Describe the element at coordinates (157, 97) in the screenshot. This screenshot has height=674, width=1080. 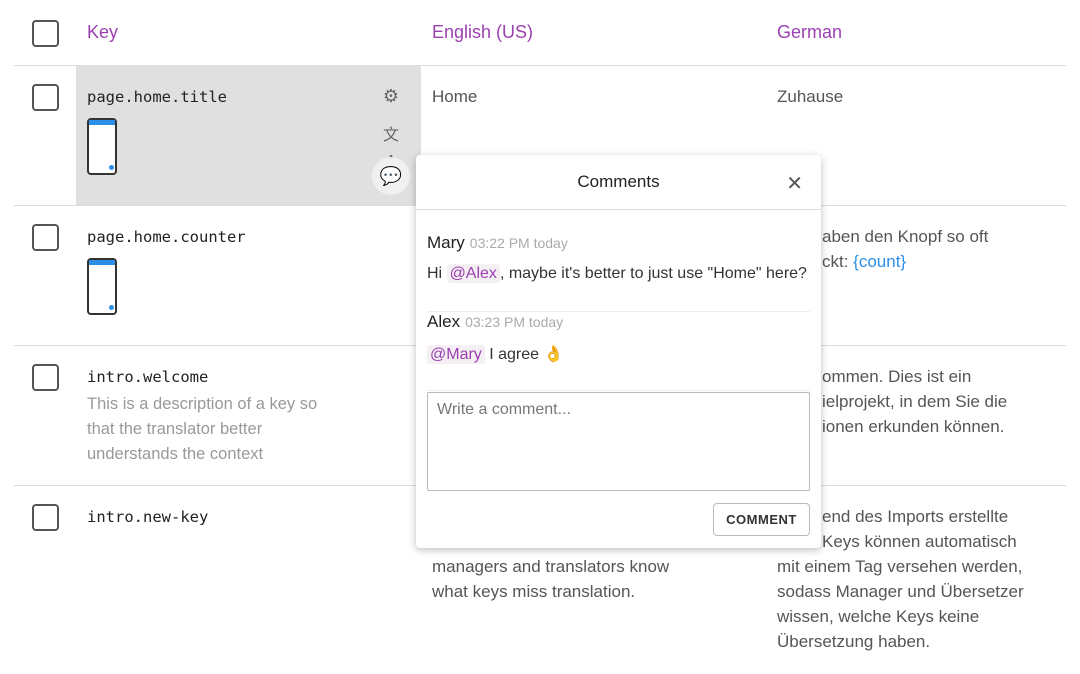
I see `key-name: page.home.title` at that location.